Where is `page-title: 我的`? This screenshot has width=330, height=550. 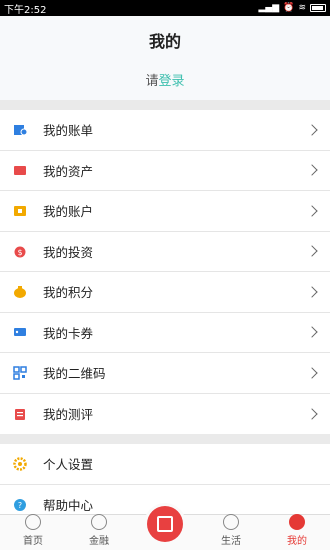
page-title: 我的 is located at coordinates (164, 41).